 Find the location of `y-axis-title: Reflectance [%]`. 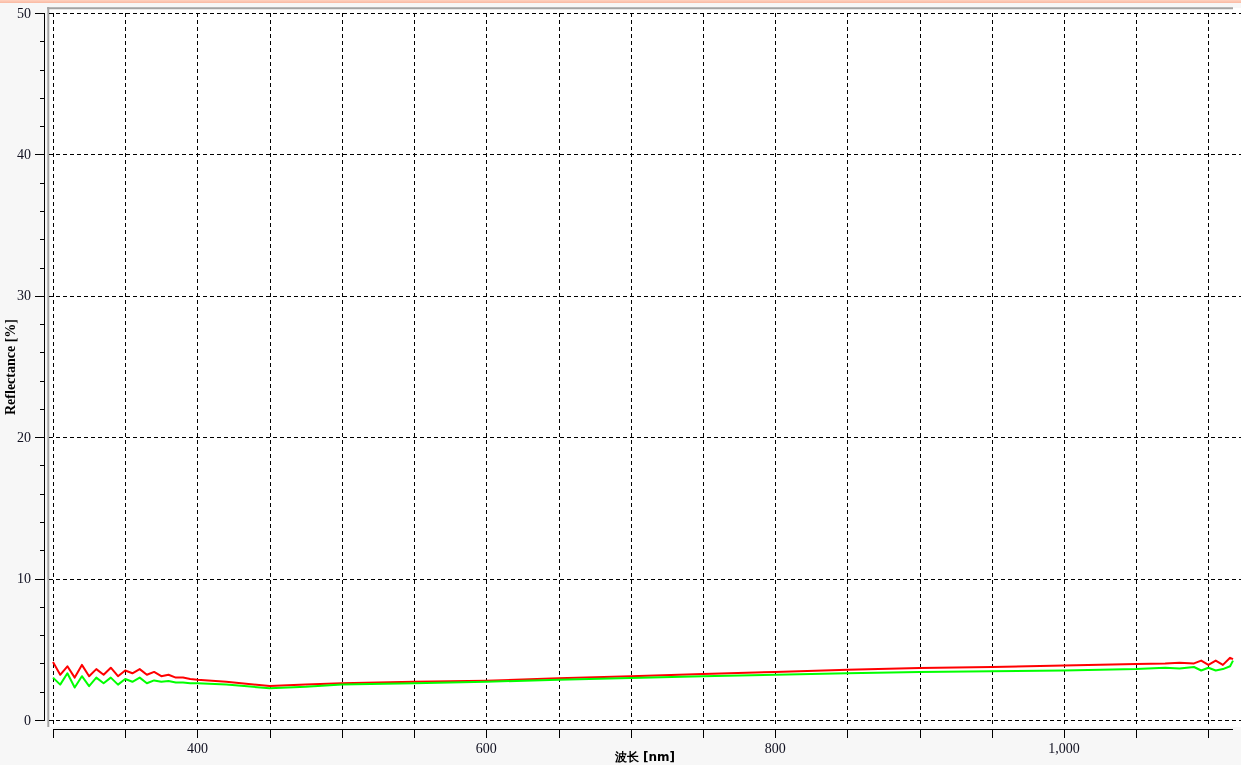

y-axis-title: Reflectance [%] is located at coordinates (10, 367).